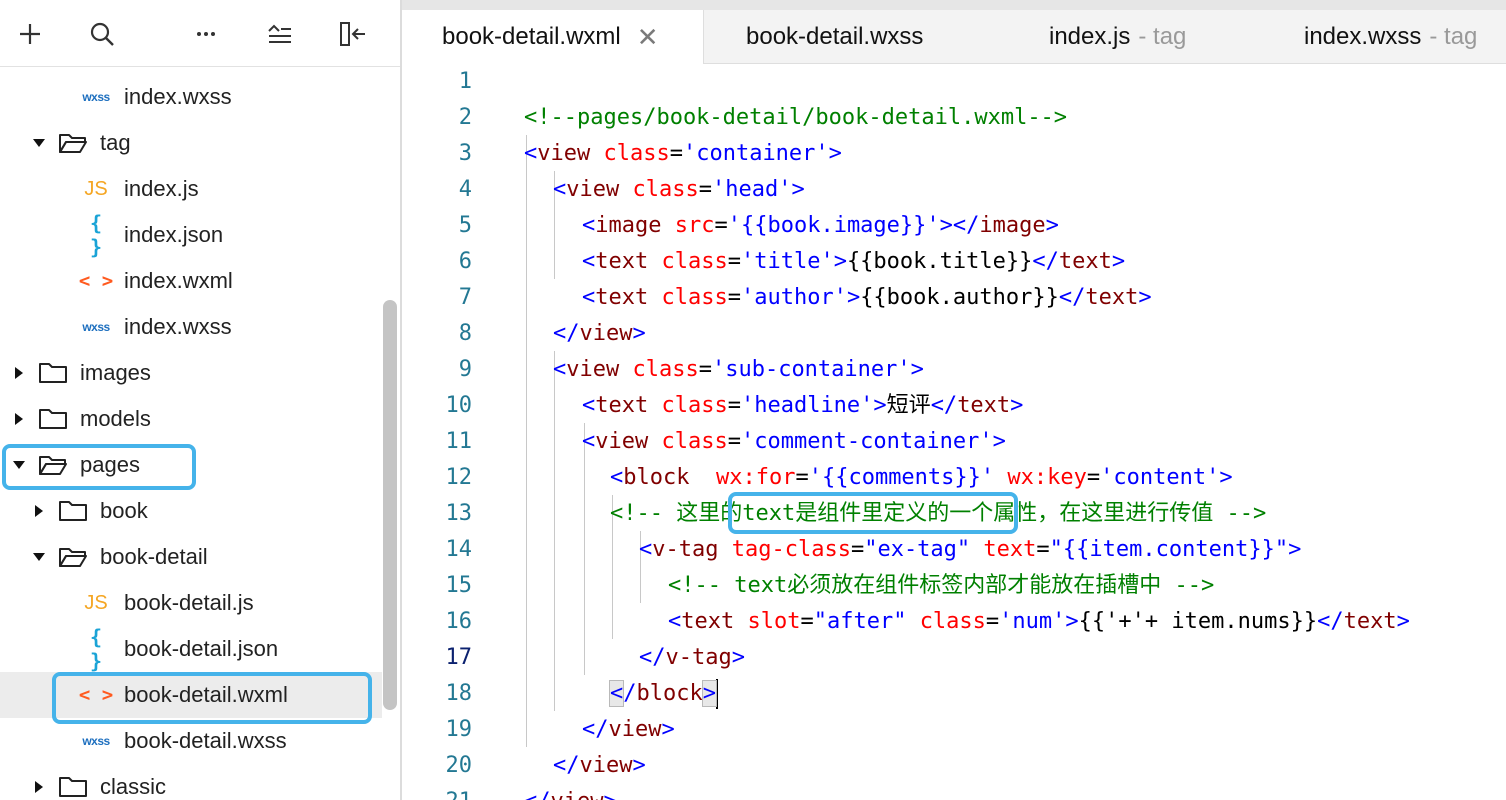 This screenshot has width=1506, height=800. I want to click on tree-item-label: images, so click(115, 372).